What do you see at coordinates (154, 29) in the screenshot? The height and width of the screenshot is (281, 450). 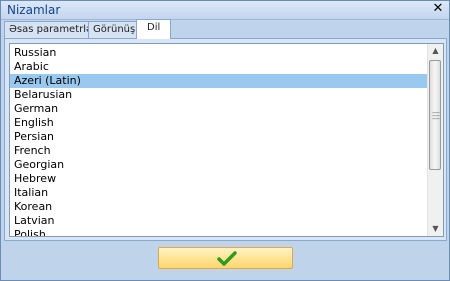 I see `tab-language: Dil` at bounding box center [154, 29].